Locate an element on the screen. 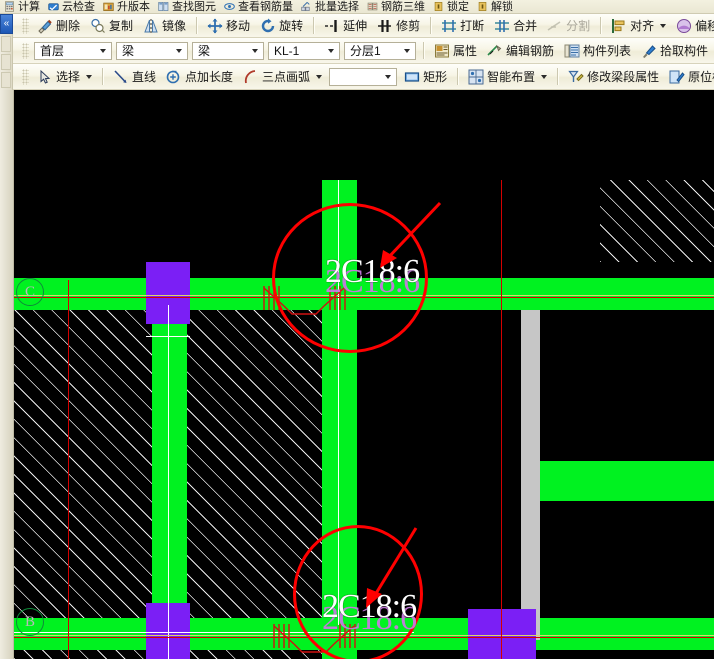  toolbar-item-lock: 锁定 is located at coordinates (451, 6).